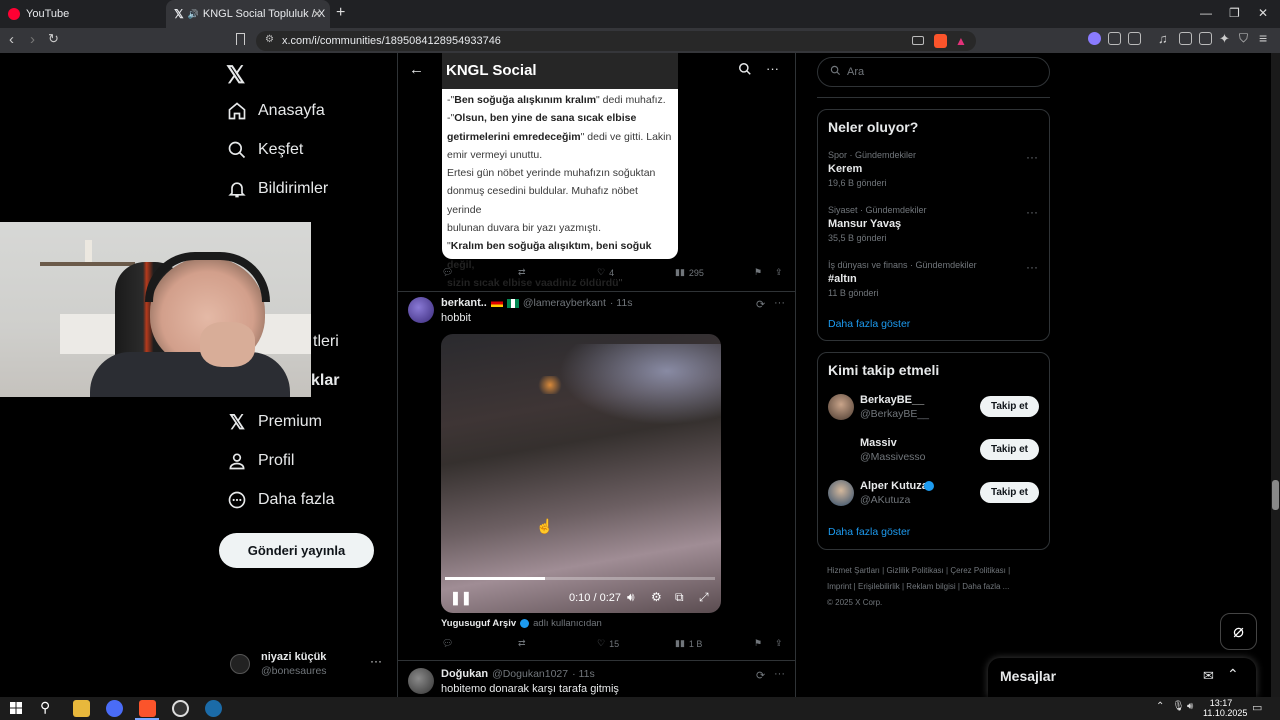 The height and width of the screenshot is (720, 1280). Describe the element at coordinates (53, 39) in the screenshot. I see `reload-icon: ↻` at that location.